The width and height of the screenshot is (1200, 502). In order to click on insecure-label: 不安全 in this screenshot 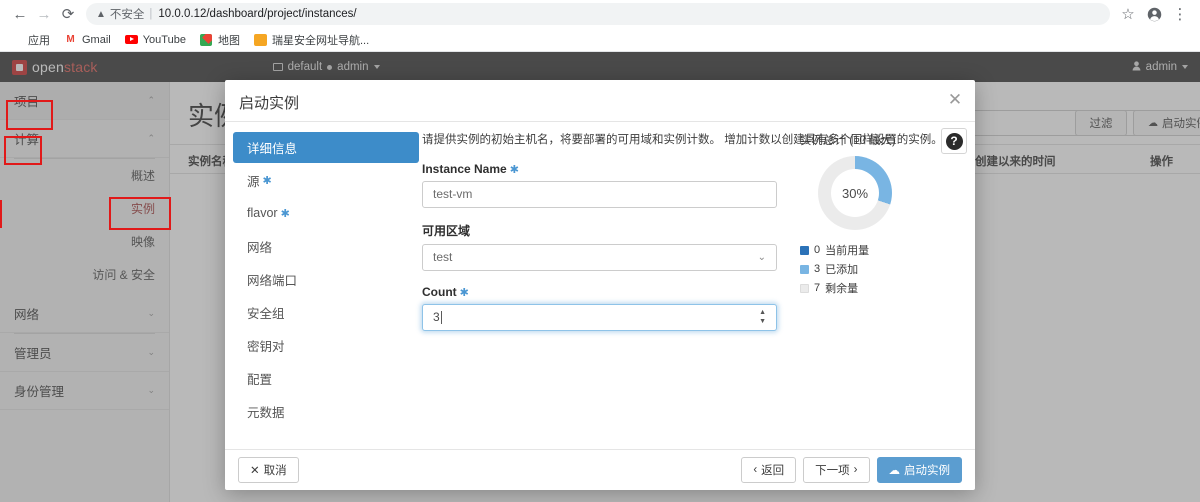, I will do `click(127, 15)`.